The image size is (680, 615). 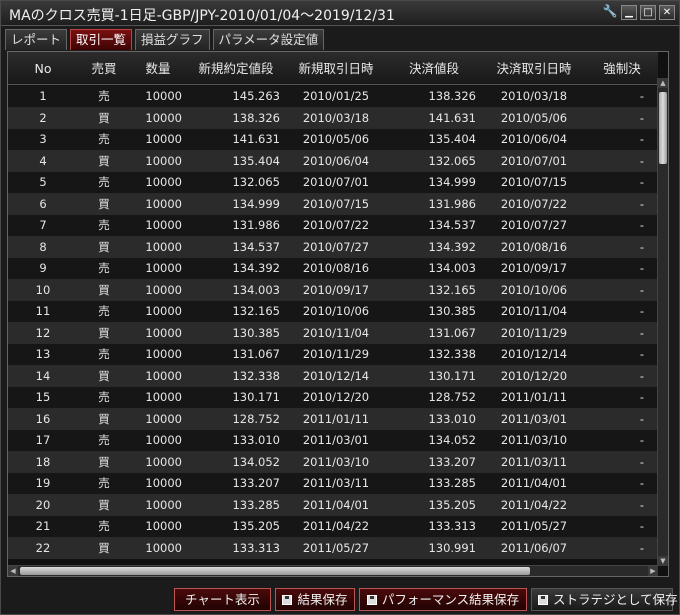 What do you see at coordinates (256, 139) in the screenshot?
I see `col-entry-price-cell: 141.631` at bounding box center [256, 139].